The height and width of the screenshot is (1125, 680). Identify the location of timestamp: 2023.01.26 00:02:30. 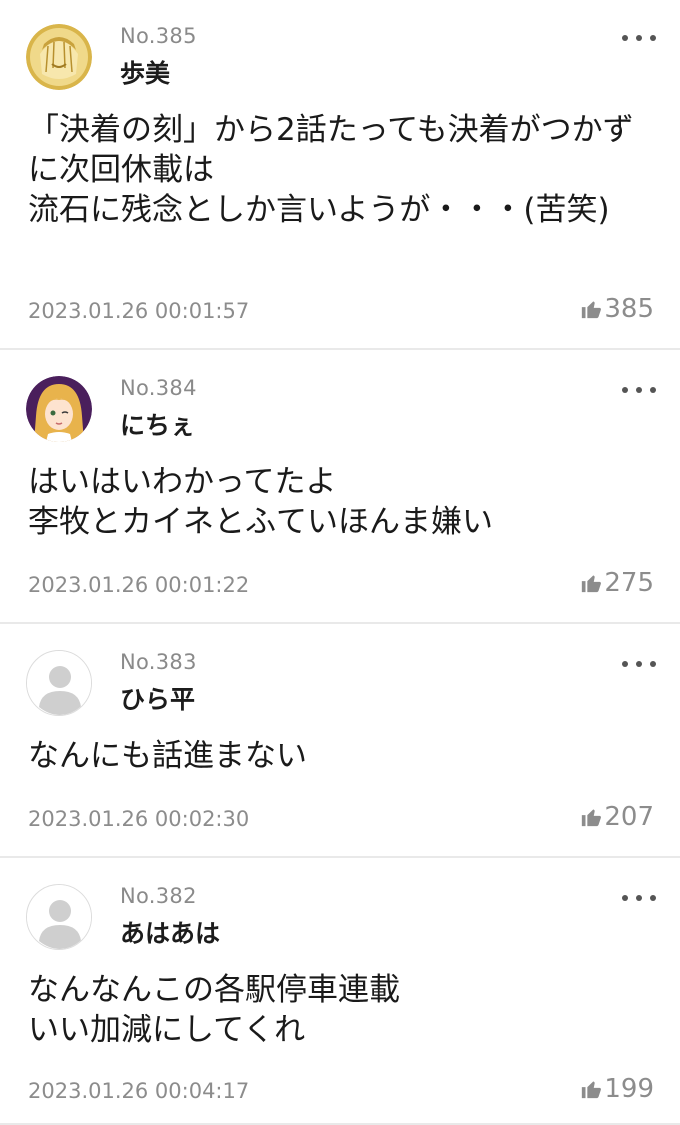
(139, 819).